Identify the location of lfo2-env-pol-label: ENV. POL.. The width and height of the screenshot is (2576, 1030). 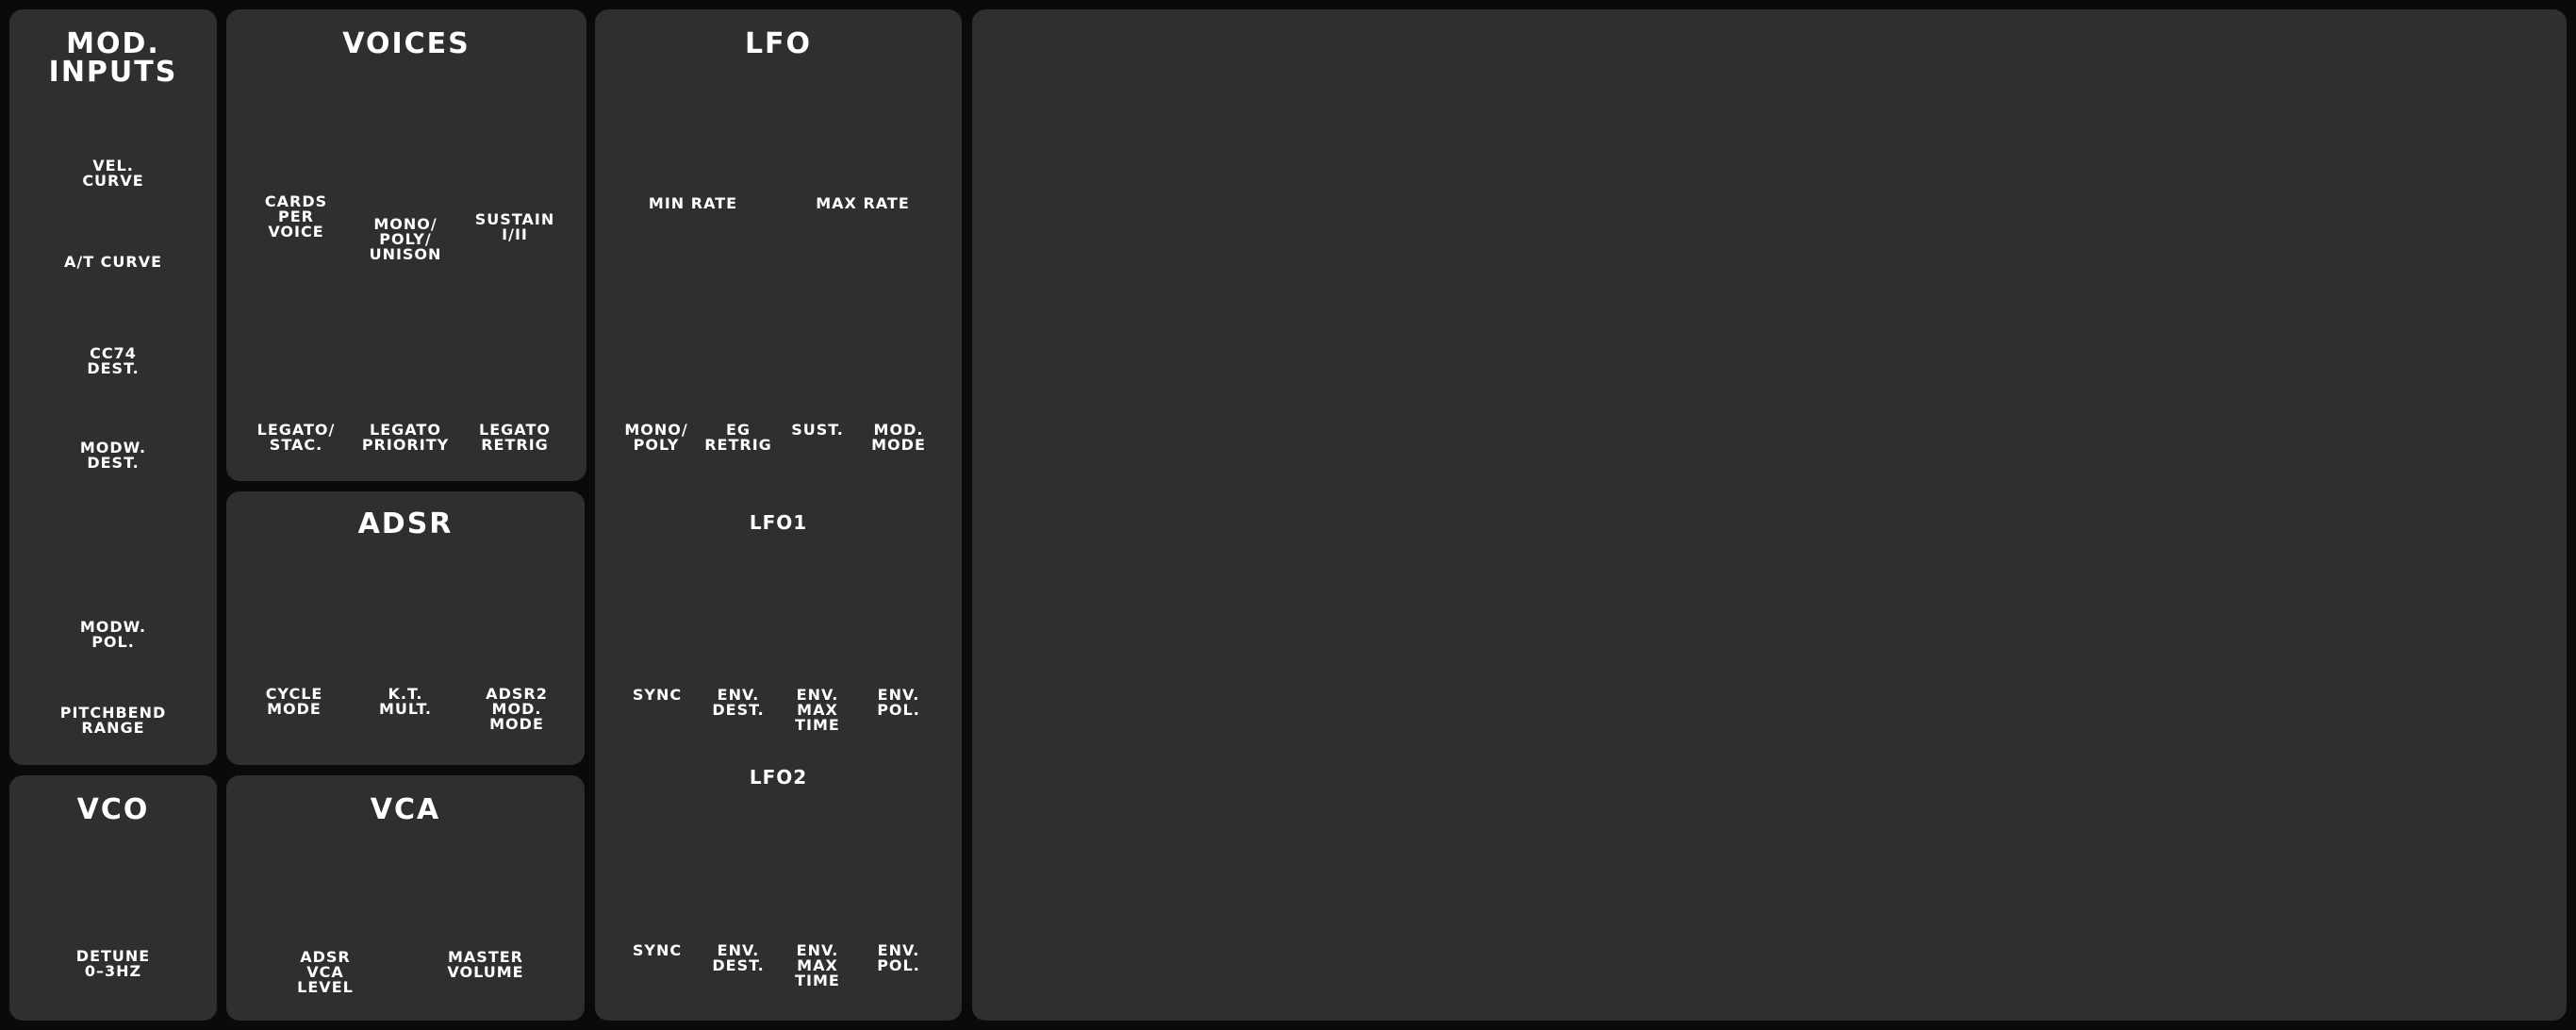
(898, 958).